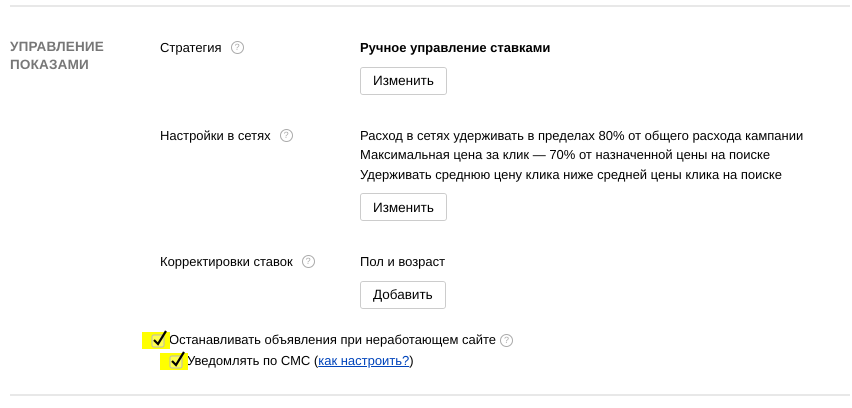  What do you see at coordinates (226, 262) in the screenshot?
I see `setting-label: Корректировки ставок` at bounding box center [226, 262].